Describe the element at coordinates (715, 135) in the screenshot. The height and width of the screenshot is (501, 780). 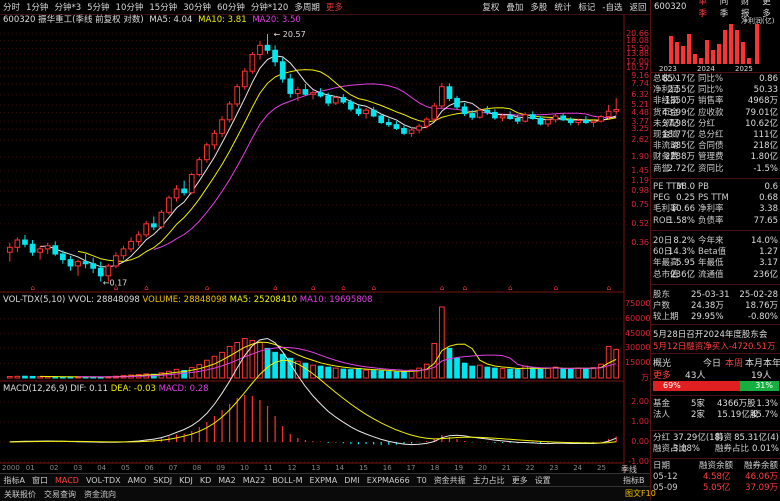
I see `financial-row: 现金流 18.77亿 总分红 111亿` at that location.